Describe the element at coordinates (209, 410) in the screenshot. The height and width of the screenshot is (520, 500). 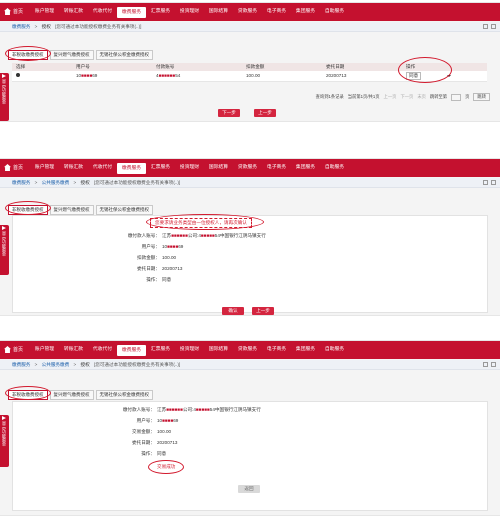
I see `field-value: 江苏■■■■■■公司:4■■■■■54中国银行江阴马镇支行` at that location.